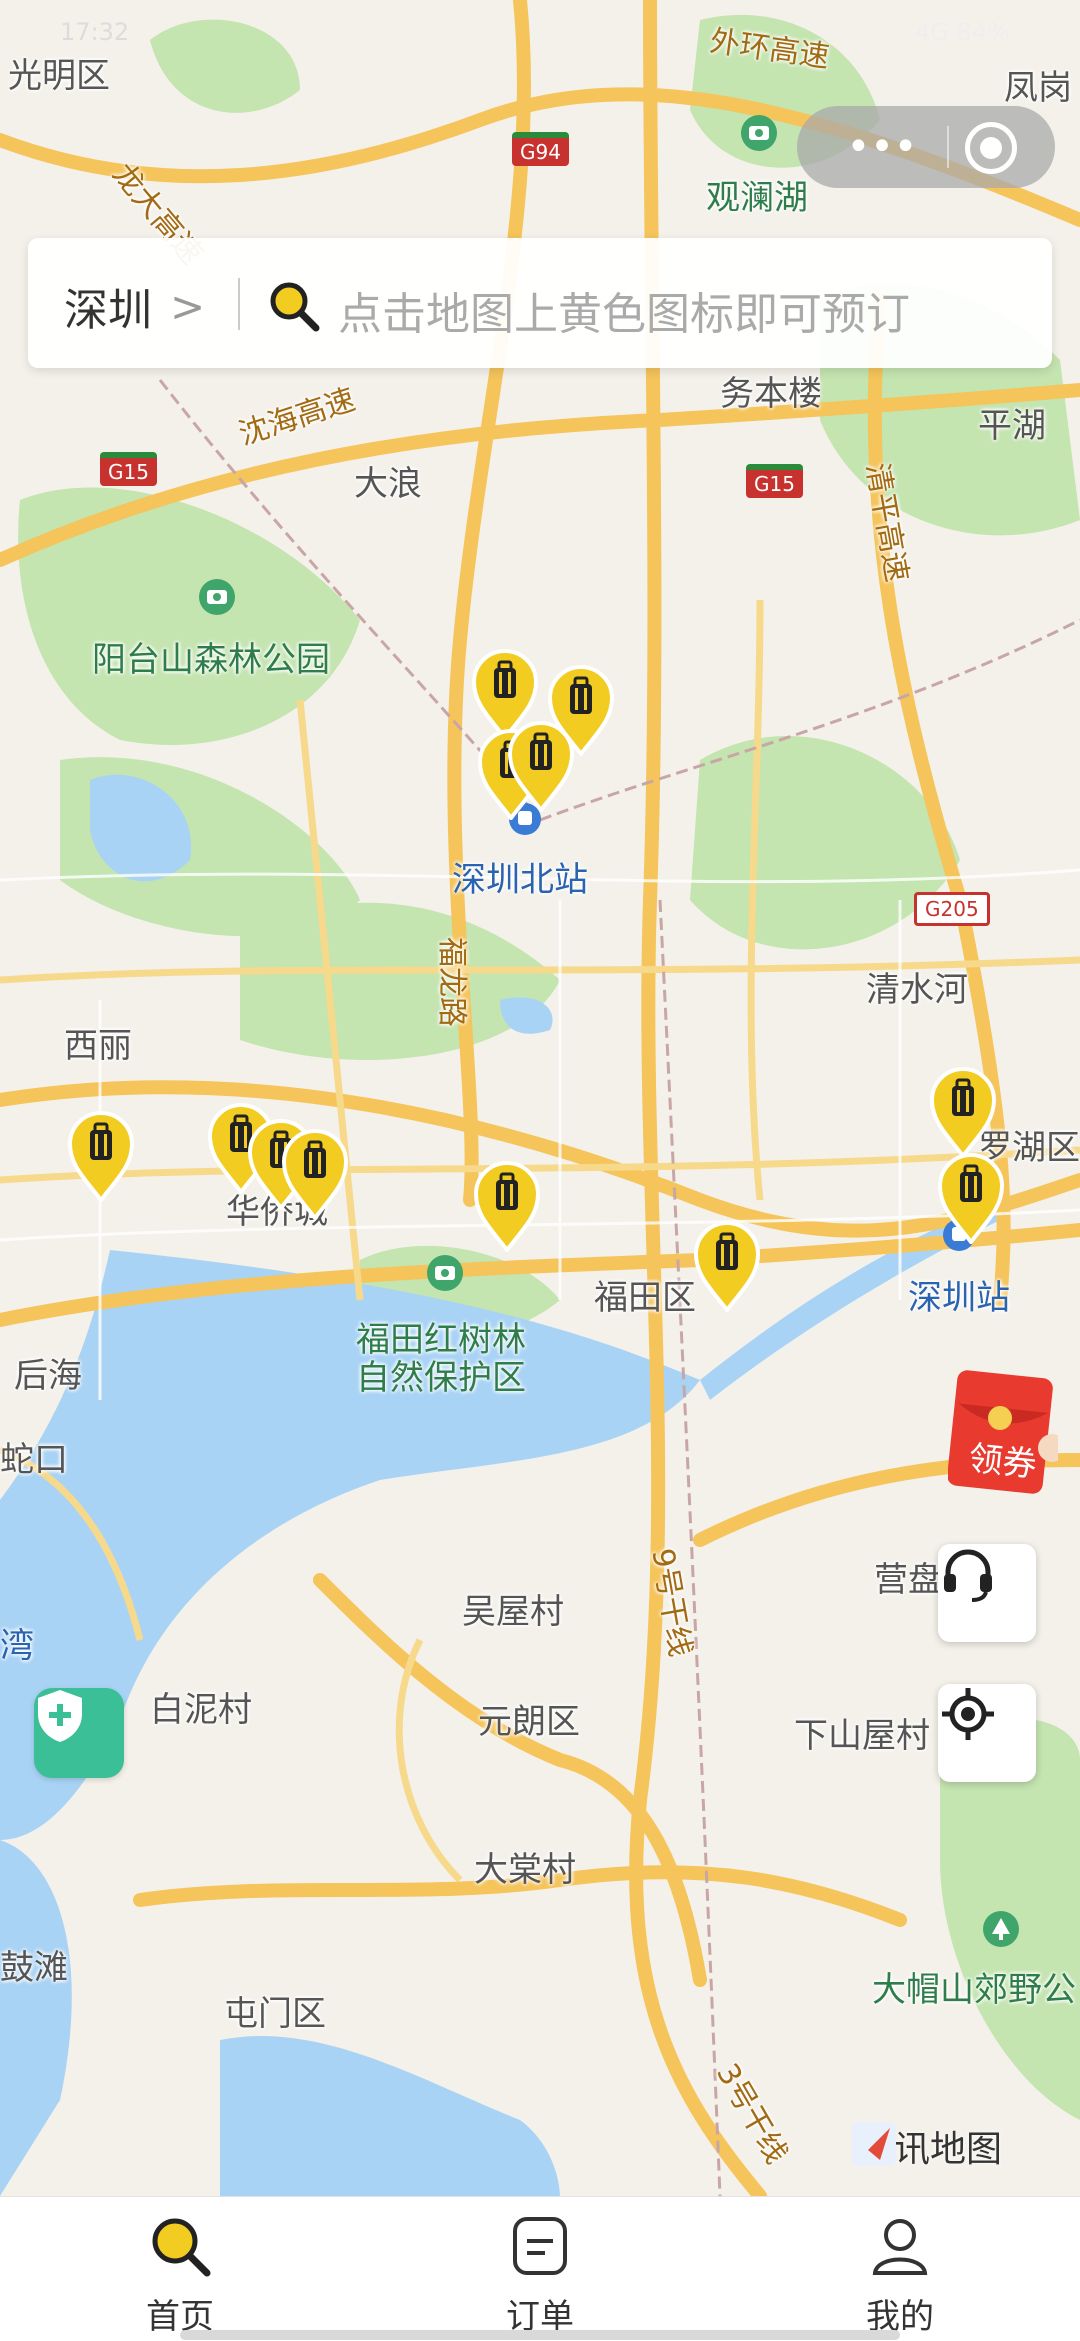 The image size is (1080, 2341). I want to click on safety-shield-button, so click(79, 1733).